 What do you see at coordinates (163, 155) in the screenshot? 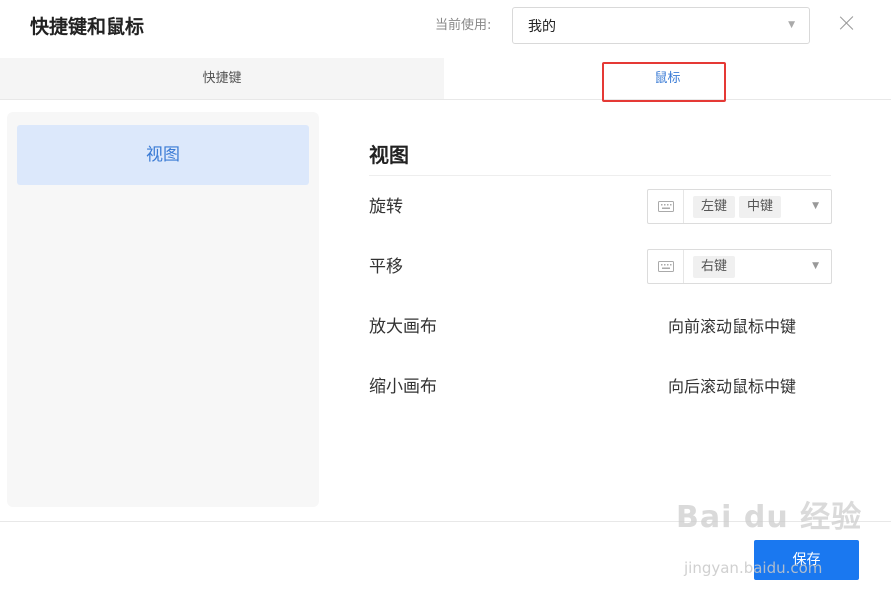
I see `sidebar-item-view: 视图` at bounding box center [163, 155].